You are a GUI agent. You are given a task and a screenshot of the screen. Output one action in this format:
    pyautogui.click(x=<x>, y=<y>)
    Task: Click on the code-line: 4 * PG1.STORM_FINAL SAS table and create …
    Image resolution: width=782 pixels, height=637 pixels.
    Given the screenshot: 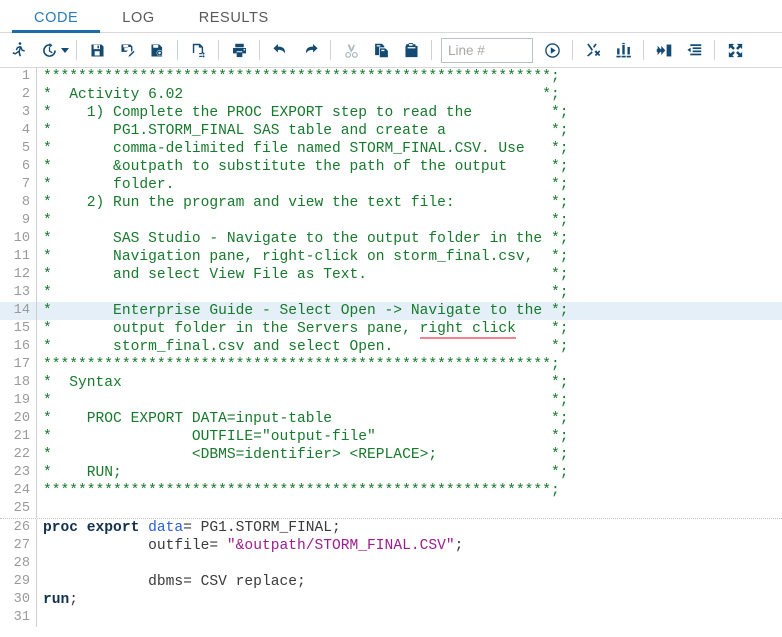 What is the action you would take?
    pyautogui.click(x=391, y=131)
    